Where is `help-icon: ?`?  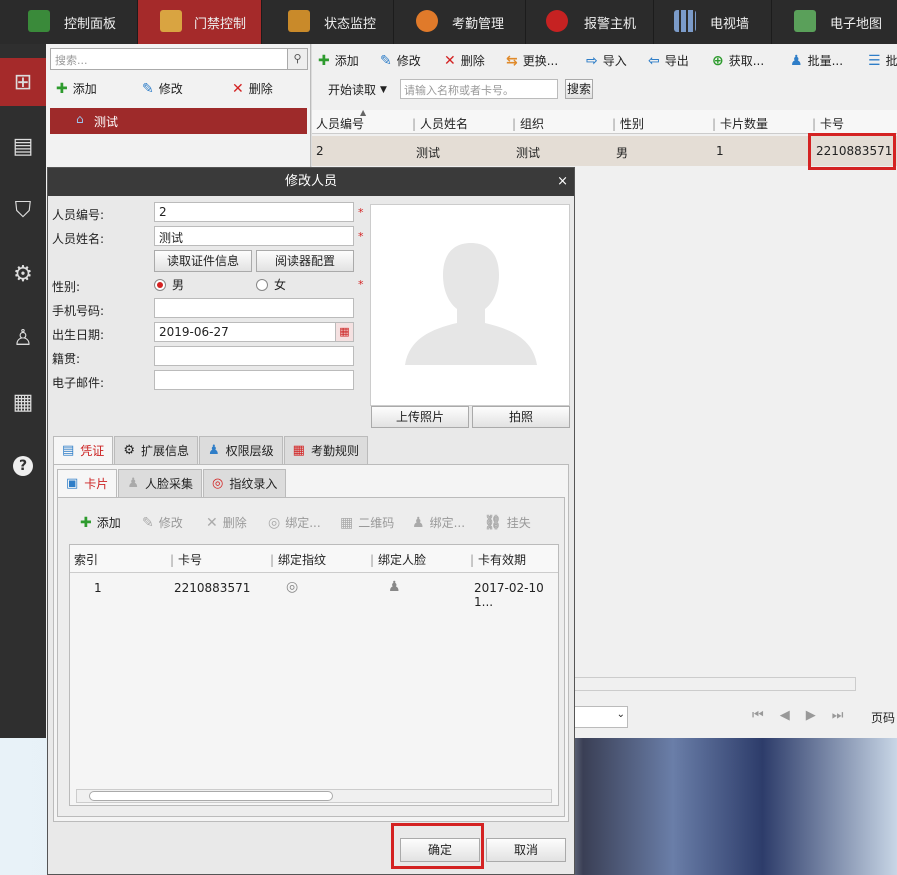 help-icon: ? is located at coordinates (23, 466).